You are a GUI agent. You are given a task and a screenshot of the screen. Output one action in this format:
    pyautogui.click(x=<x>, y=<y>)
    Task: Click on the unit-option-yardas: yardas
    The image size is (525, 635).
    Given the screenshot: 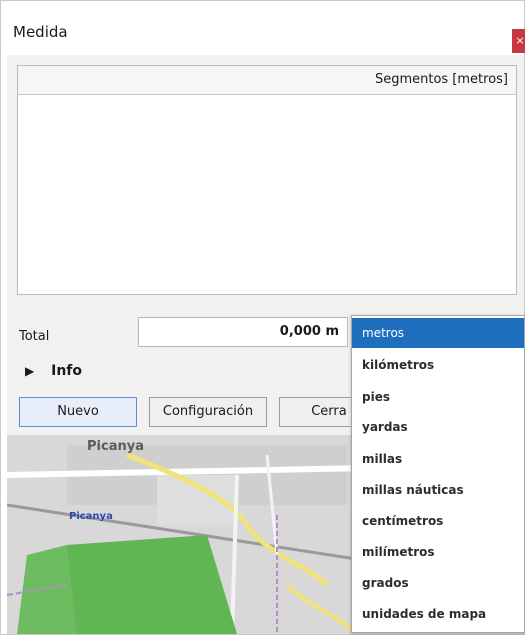 What is the action you would take?
    pyautogui.click(x=438, y=427)
    